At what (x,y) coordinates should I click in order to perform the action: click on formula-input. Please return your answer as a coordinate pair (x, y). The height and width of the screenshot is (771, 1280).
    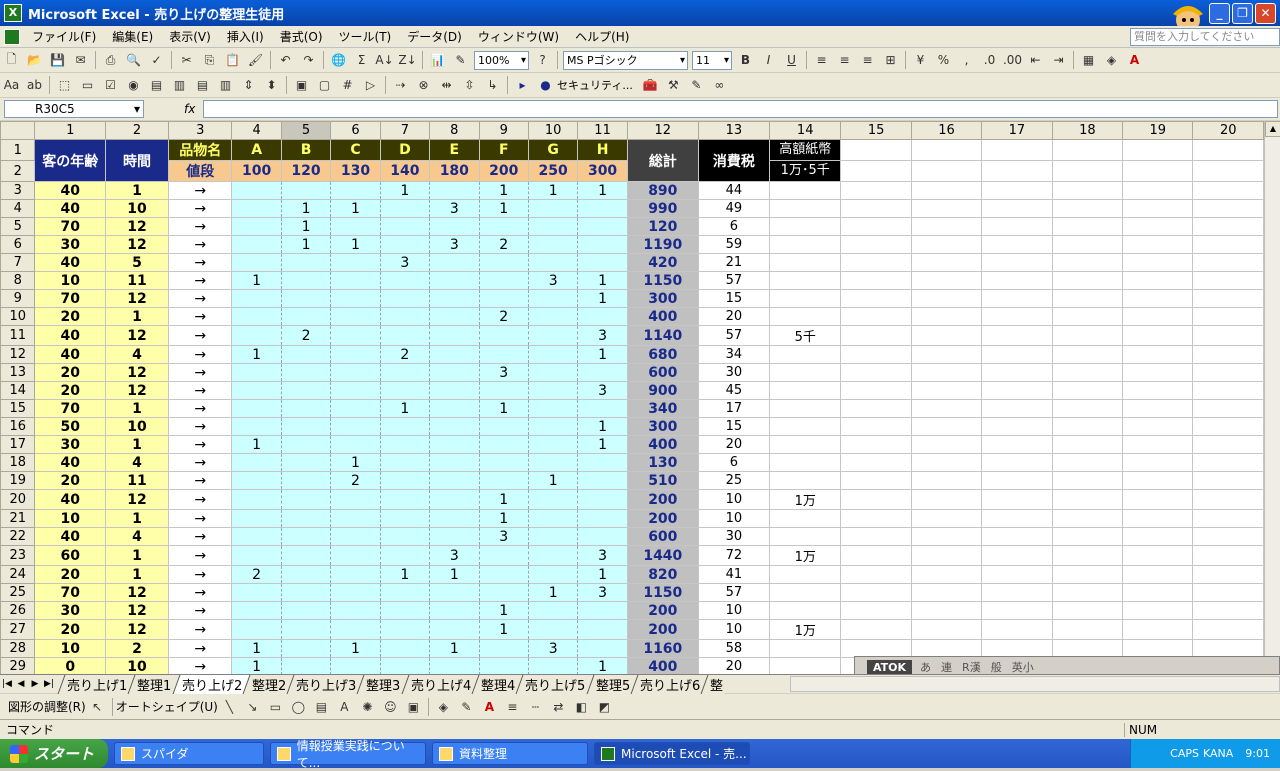
    Looking at the image, I should click on (740, 109).